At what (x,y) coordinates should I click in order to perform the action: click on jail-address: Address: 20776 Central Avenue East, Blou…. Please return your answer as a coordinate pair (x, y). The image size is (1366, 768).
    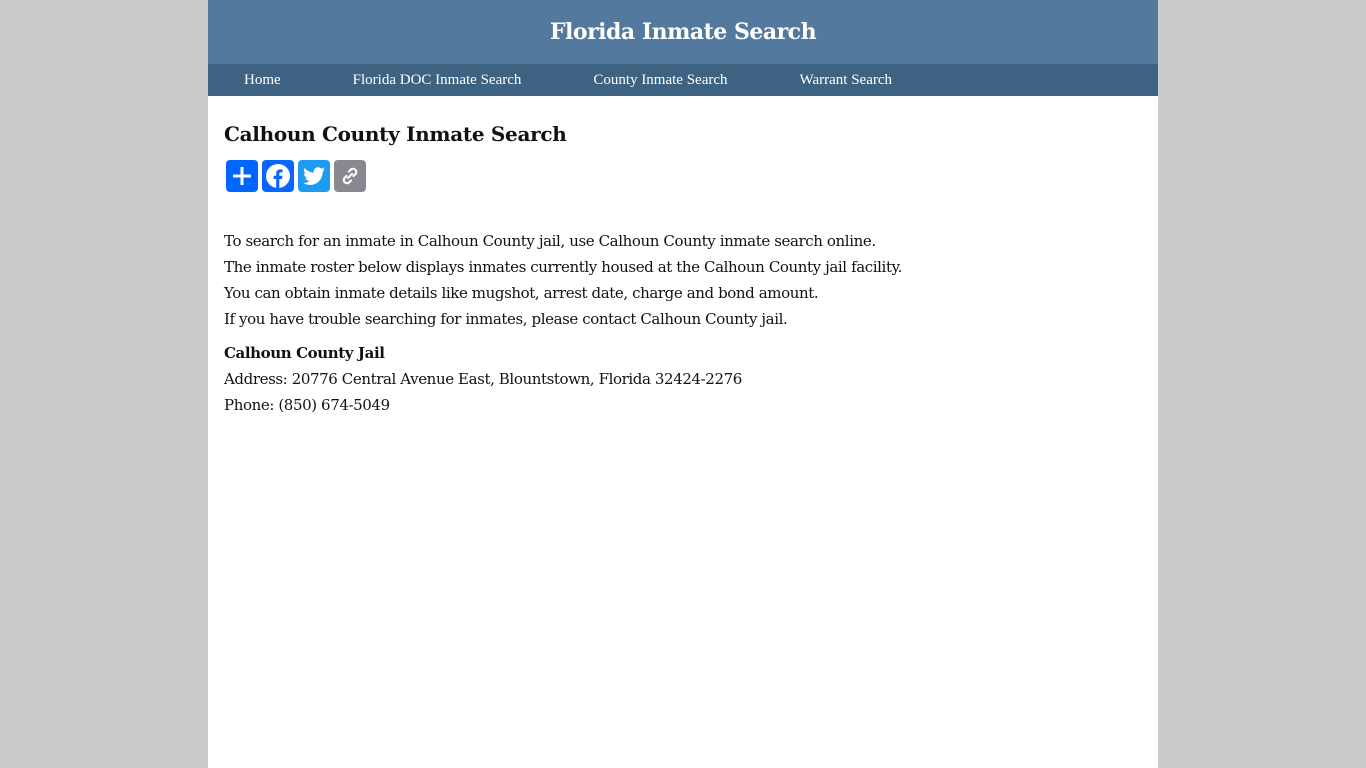
    Looking at the image, I should click on (483, 379).